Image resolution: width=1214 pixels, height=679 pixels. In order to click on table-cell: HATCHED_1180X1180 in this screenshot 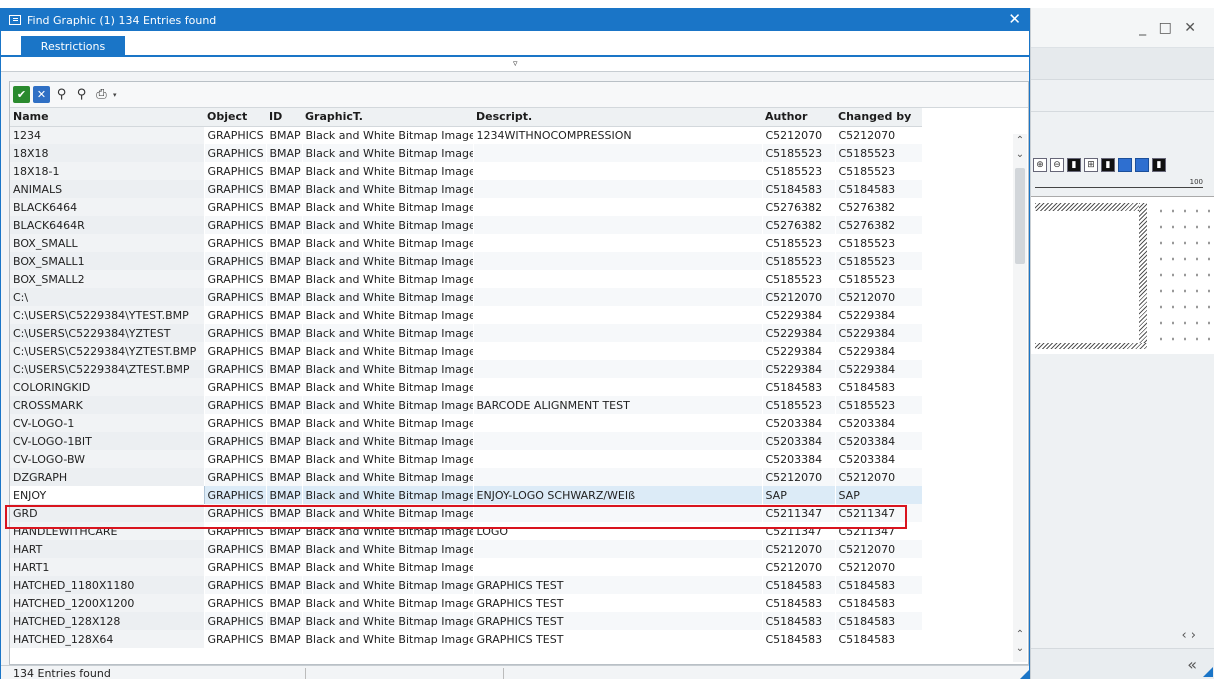, I will do `click(107, 585)`.